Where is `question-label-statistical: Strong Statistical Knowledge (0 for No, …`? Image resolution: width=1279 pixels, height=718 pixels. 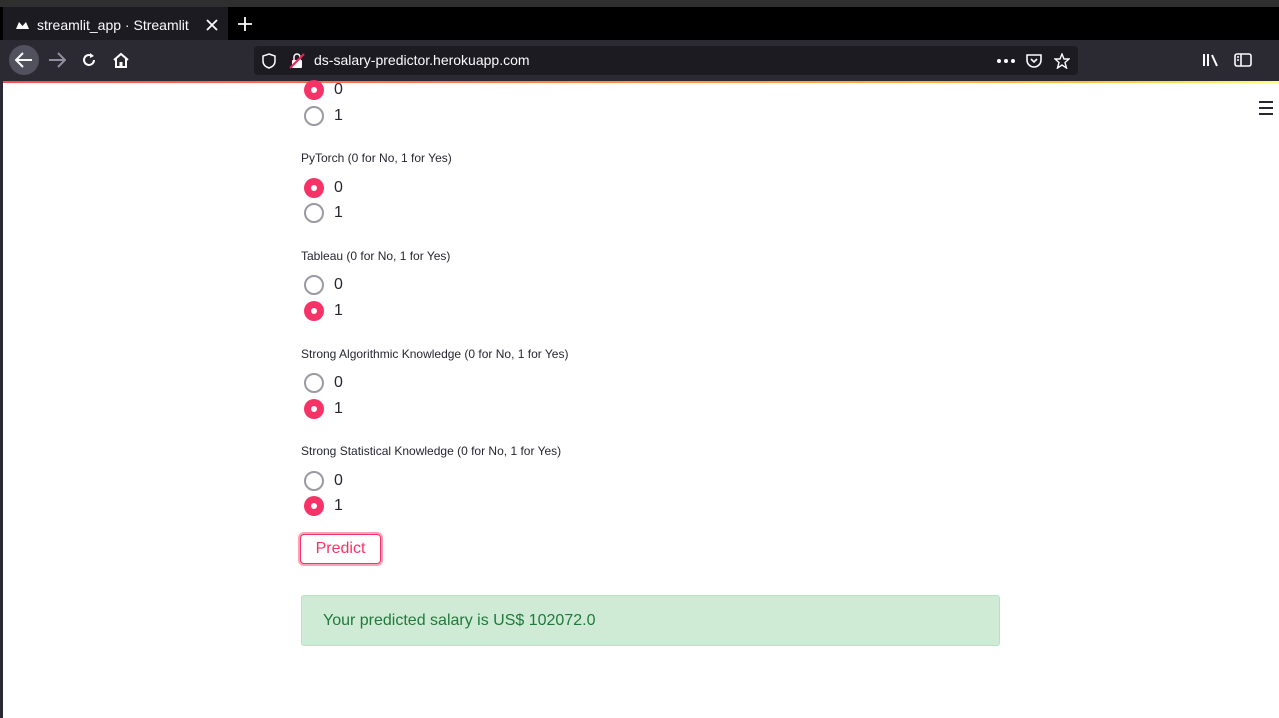
question-label-statistical: Strong Statistical Knowledge (0 for No, … is located at coordinates (431, 451).